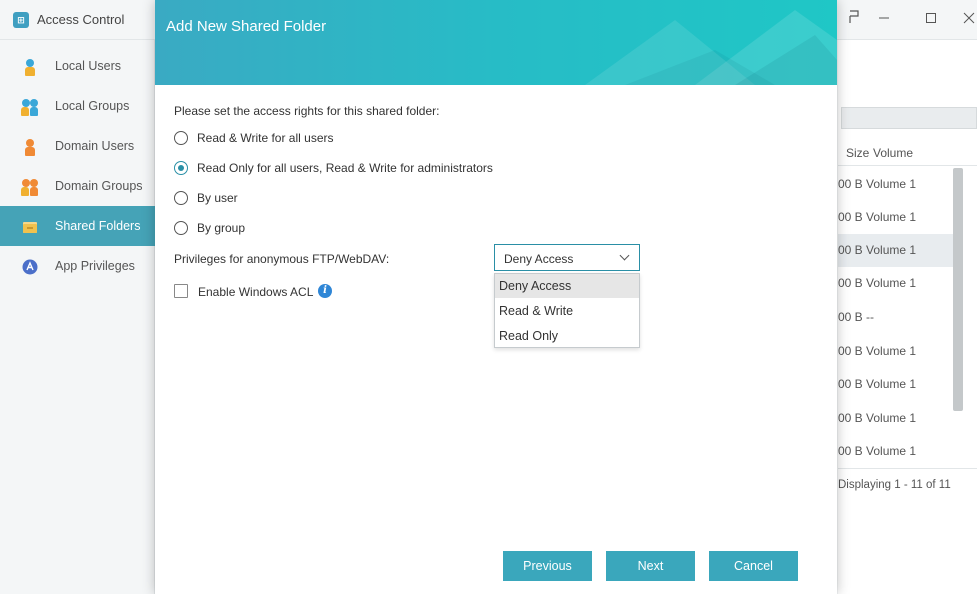 The height and width of the screenshot is (594, 977). Describe the element at coordinates (221, 228) in the screenshot. I see `radio-label: By group` at that location.